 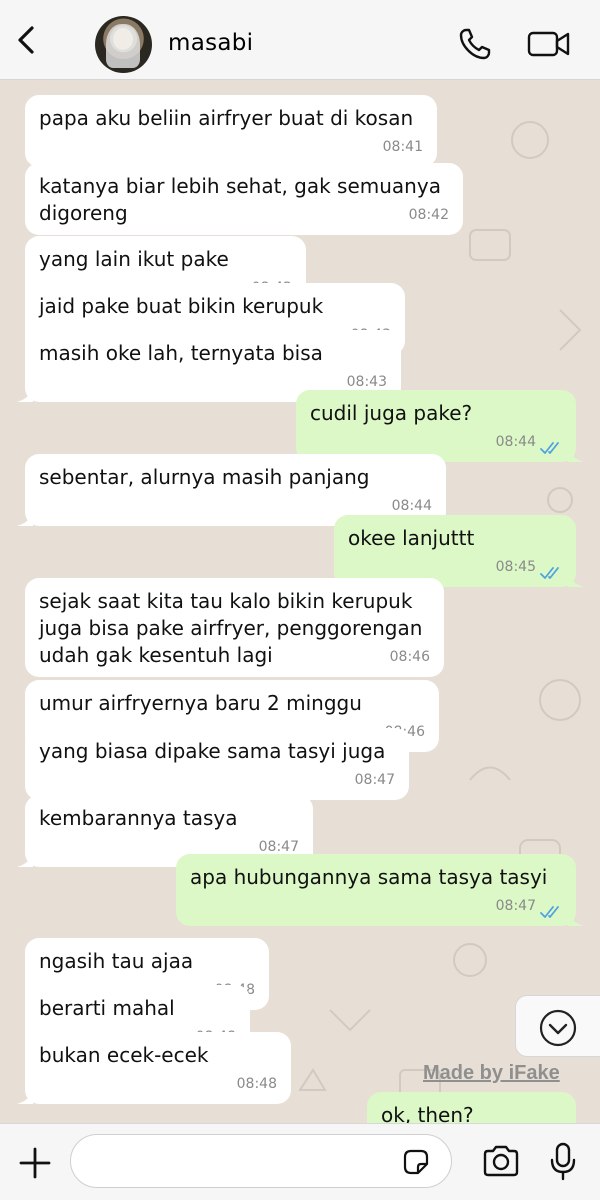 I want to click on phone-icon, so click(x=475, y=44).